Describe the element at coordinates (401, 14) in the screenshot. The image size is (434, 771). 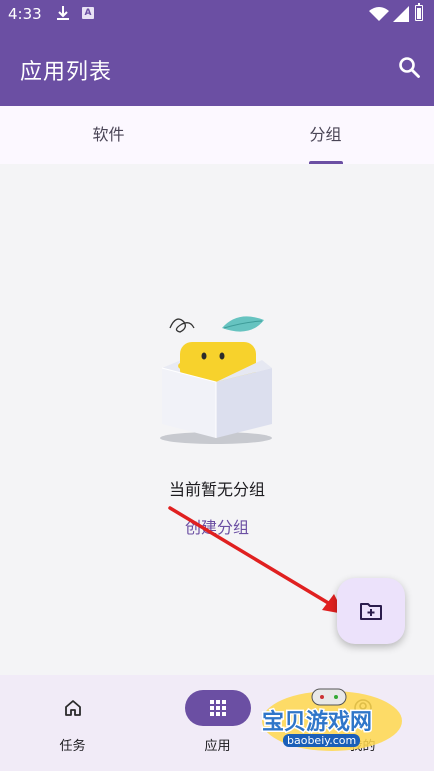
I see `signal-icon` at that location.